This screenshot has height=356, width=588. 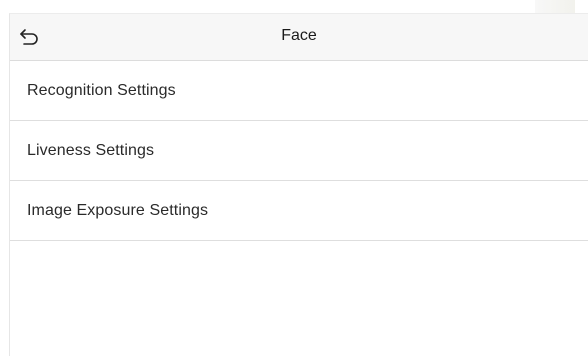 I want to click on page-title: Face, so click(x=299, y=35).